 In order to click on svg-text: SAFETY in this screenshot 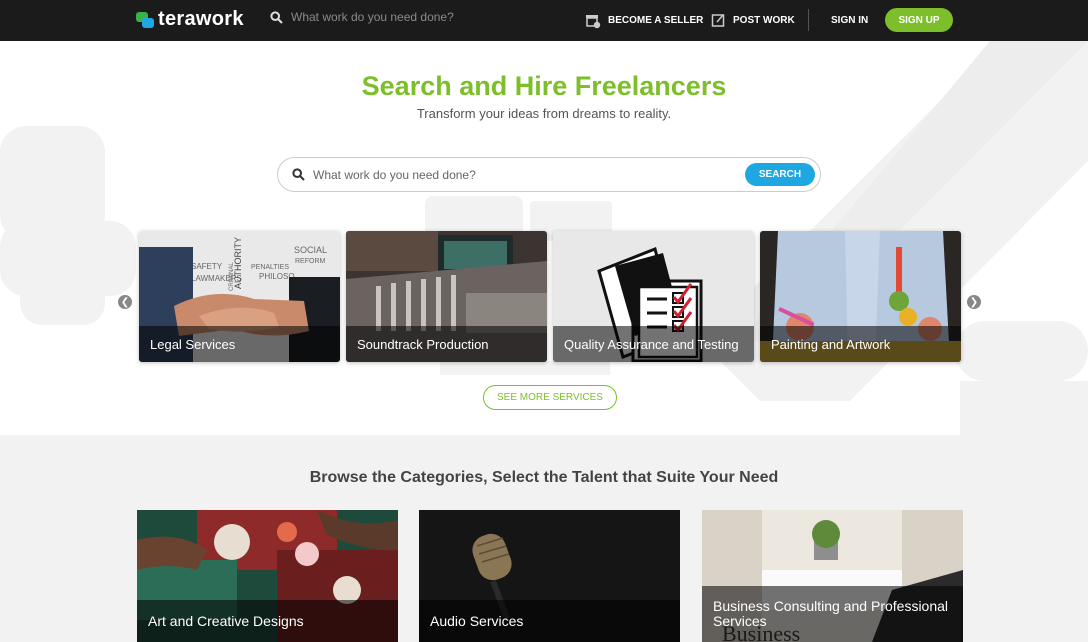, I will do `click(207, 266)`.